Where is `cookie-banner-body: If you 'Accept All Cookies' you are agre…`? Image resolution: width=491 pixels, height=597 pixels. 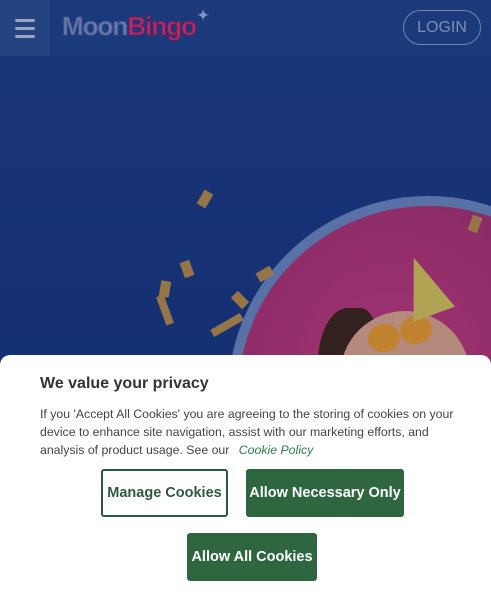 cookie-banner-body: If you 'Accept All Cookies' you are agre… is located at coordinates (250, 432).